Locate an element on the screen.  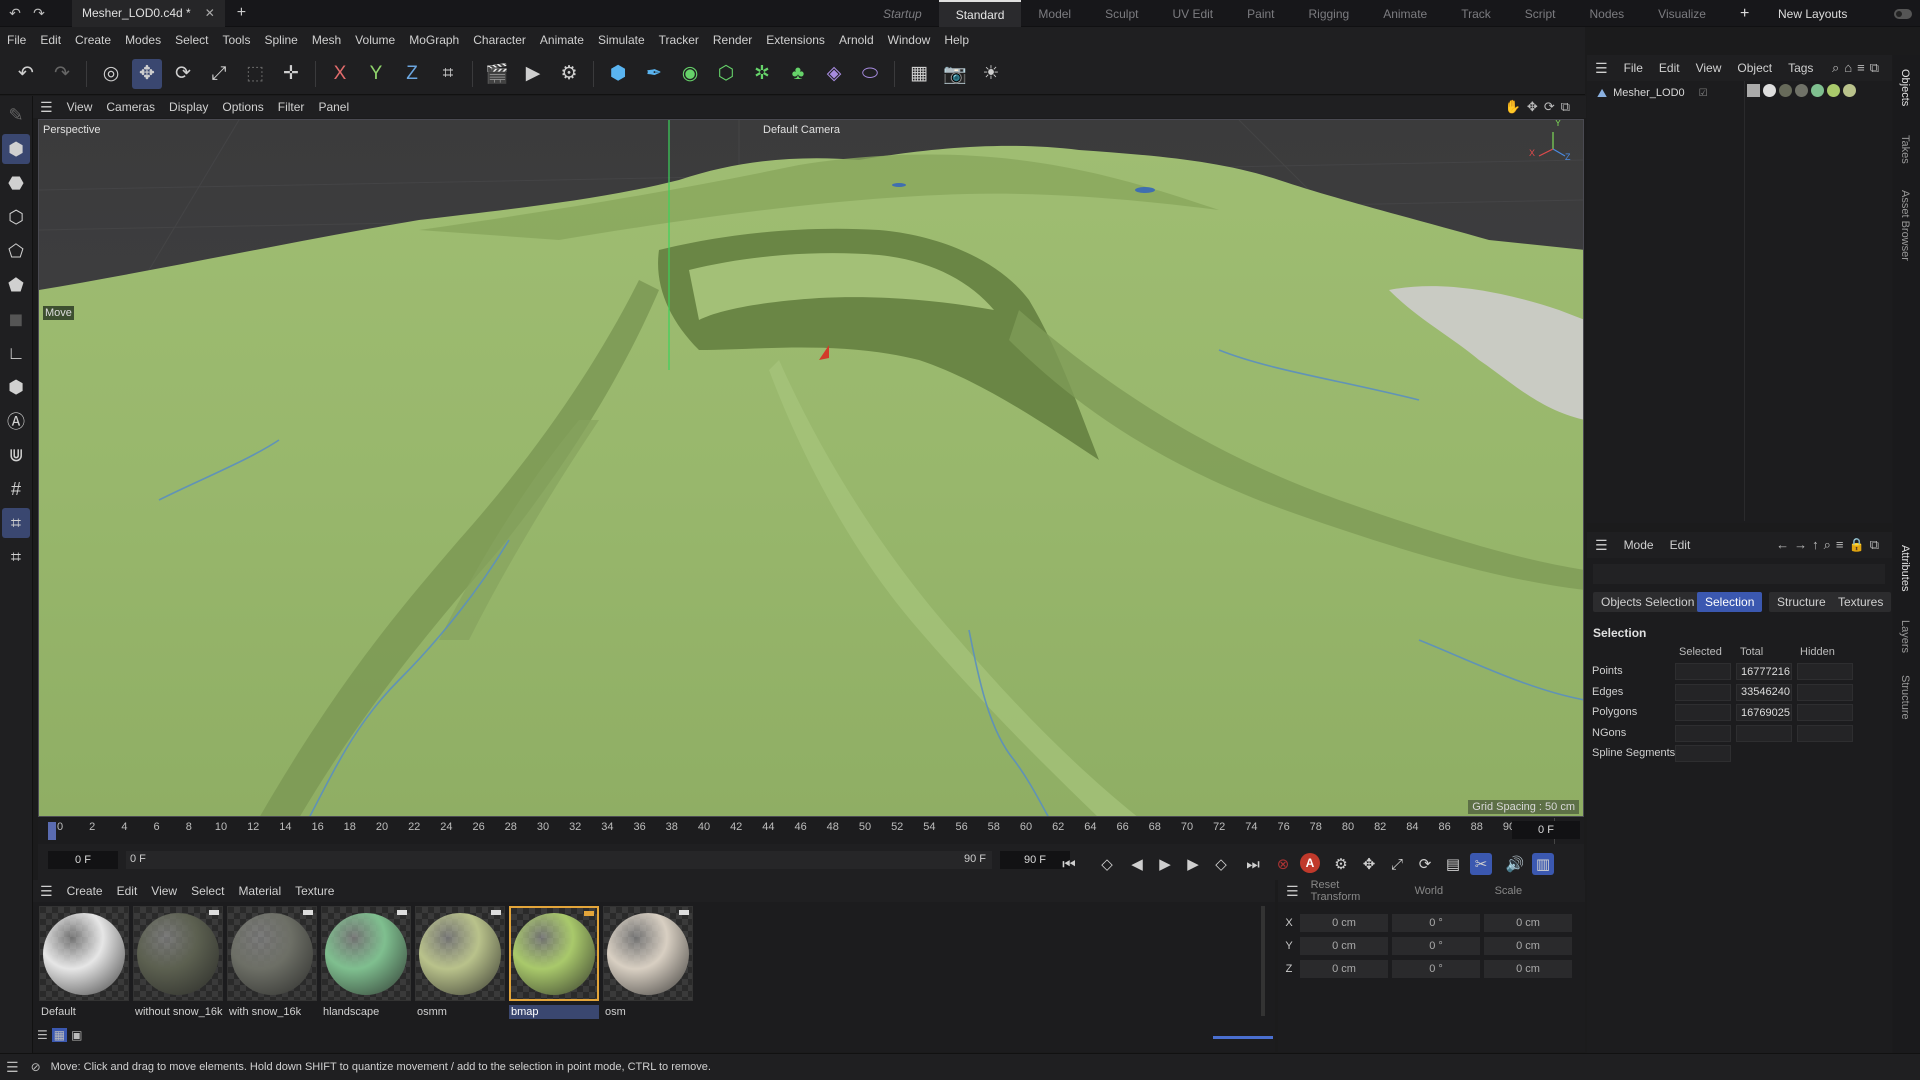
layout-tab-animate: Animate is located at coordinates (1405, 13).